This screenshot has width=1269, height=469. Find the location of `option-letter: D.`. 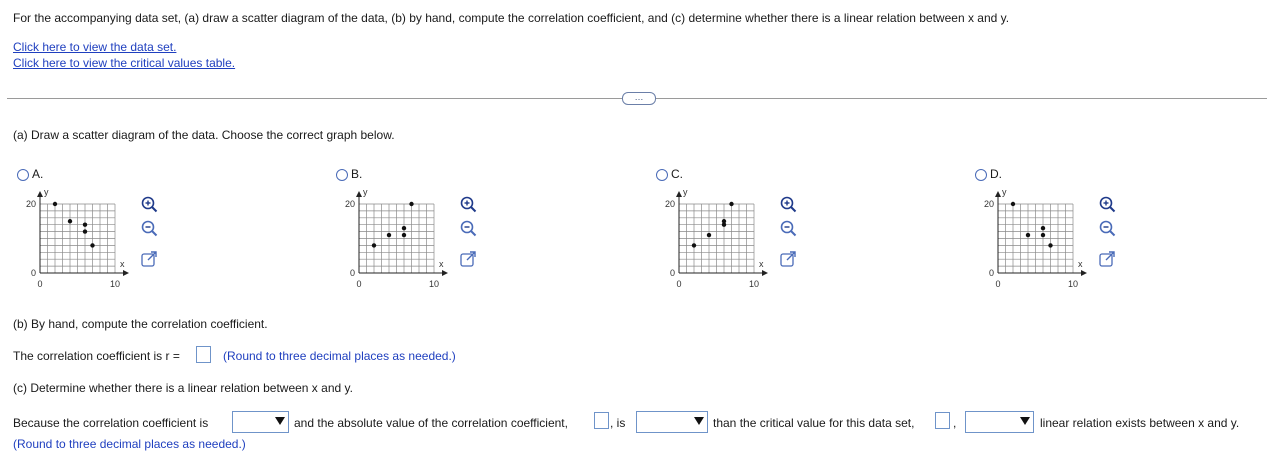

option-letter: D. is located at coordinates (996, 174).